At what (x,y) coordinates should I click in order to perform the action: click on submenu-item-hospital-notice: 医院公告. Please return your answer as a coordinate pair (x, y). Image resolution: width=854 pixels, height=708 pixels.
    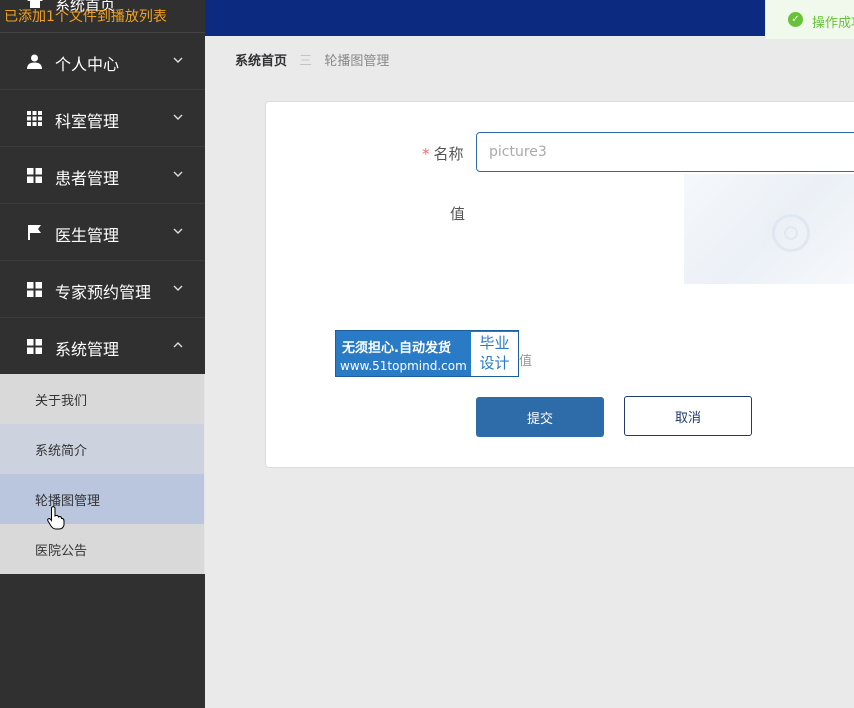
    Looking at the image, I should click on (102, 549).